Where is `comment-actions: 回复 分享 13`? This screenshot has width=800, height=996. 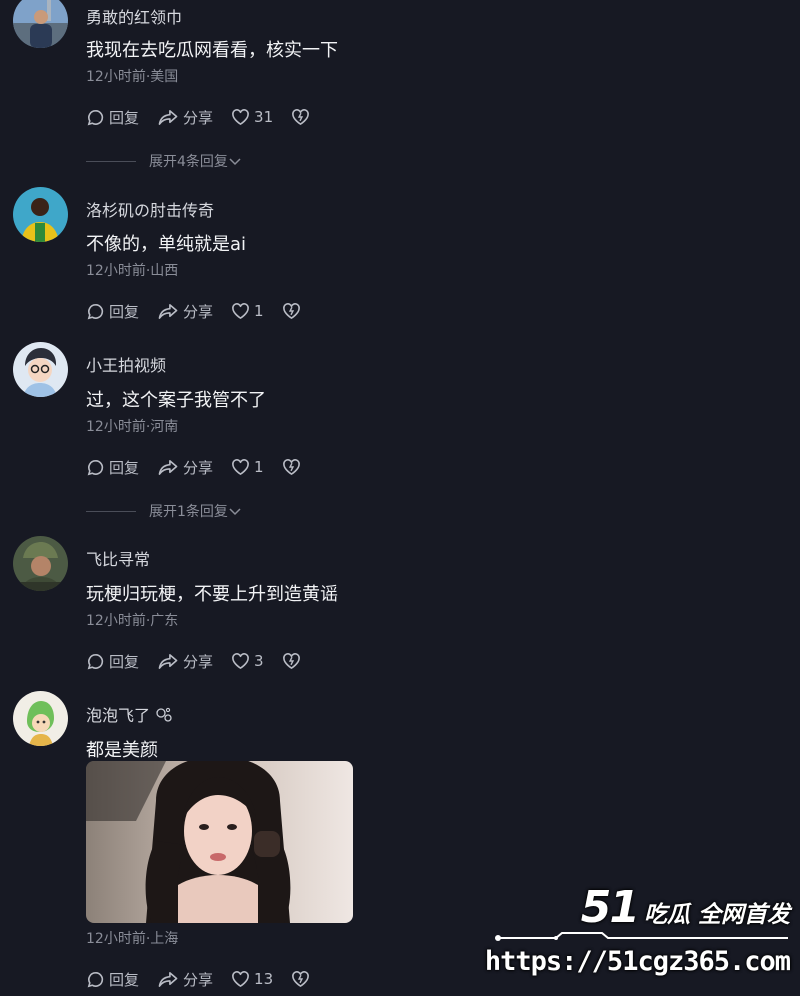
comment-actions: 回复 分享 13 is located at coordinates (200, 979).